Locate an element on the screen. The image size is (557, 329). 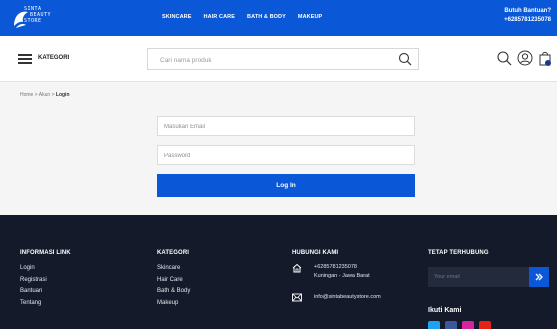
nav-makeup: MAKEUP is located at coordinates (310, 17).